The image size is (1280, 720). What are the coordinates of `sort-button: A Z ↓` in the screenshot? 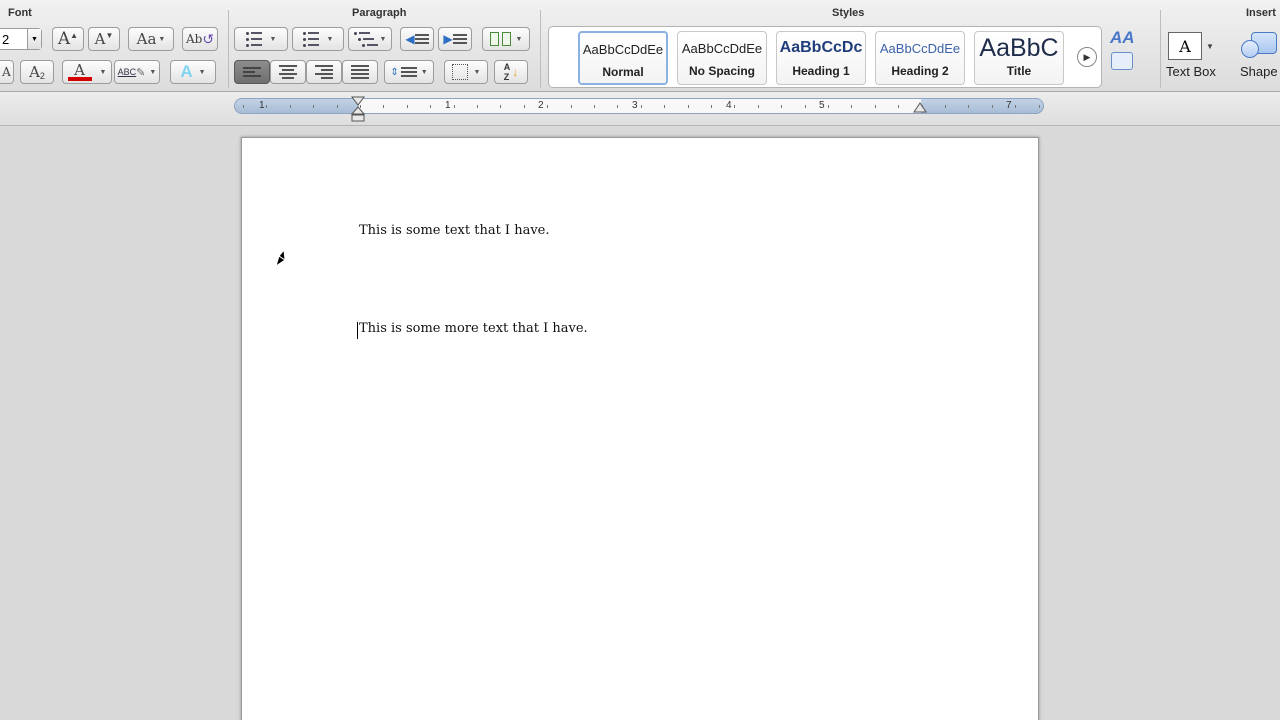 It's located at (511, 72).